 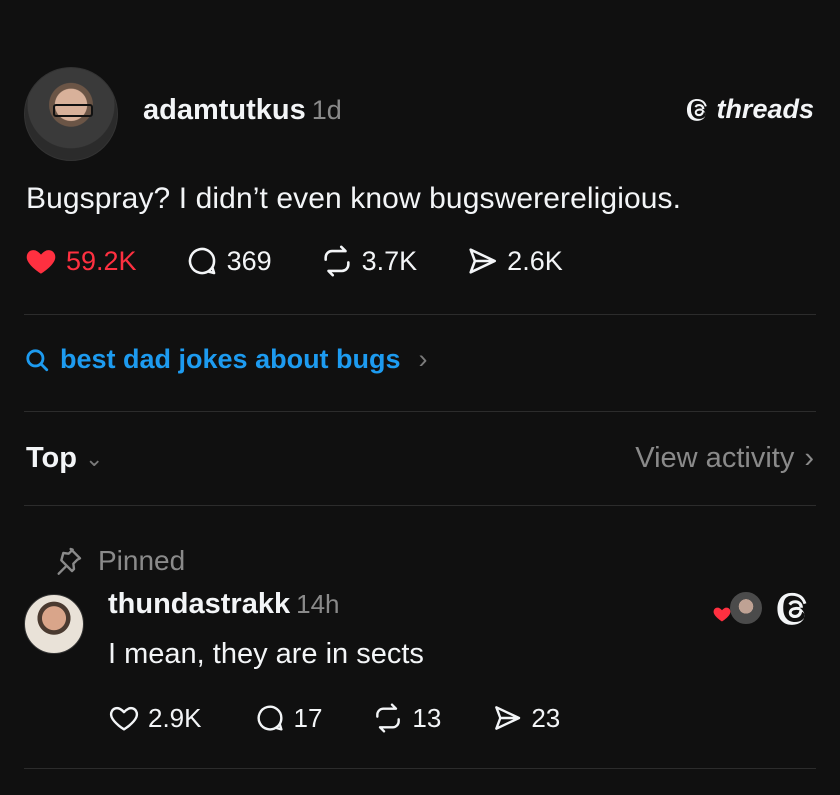 What do you see at coordinates (427, 717) in the screenshot?
I see `comment-repost-count: 13` at bounding box center [427, 717].